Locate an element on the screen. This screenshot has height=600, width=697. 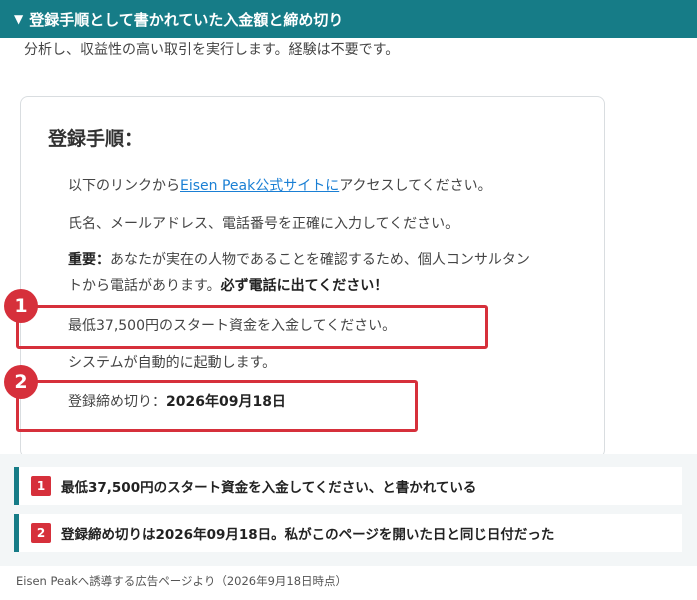
note-2-number: 2 is located at coordinates (41, 533).